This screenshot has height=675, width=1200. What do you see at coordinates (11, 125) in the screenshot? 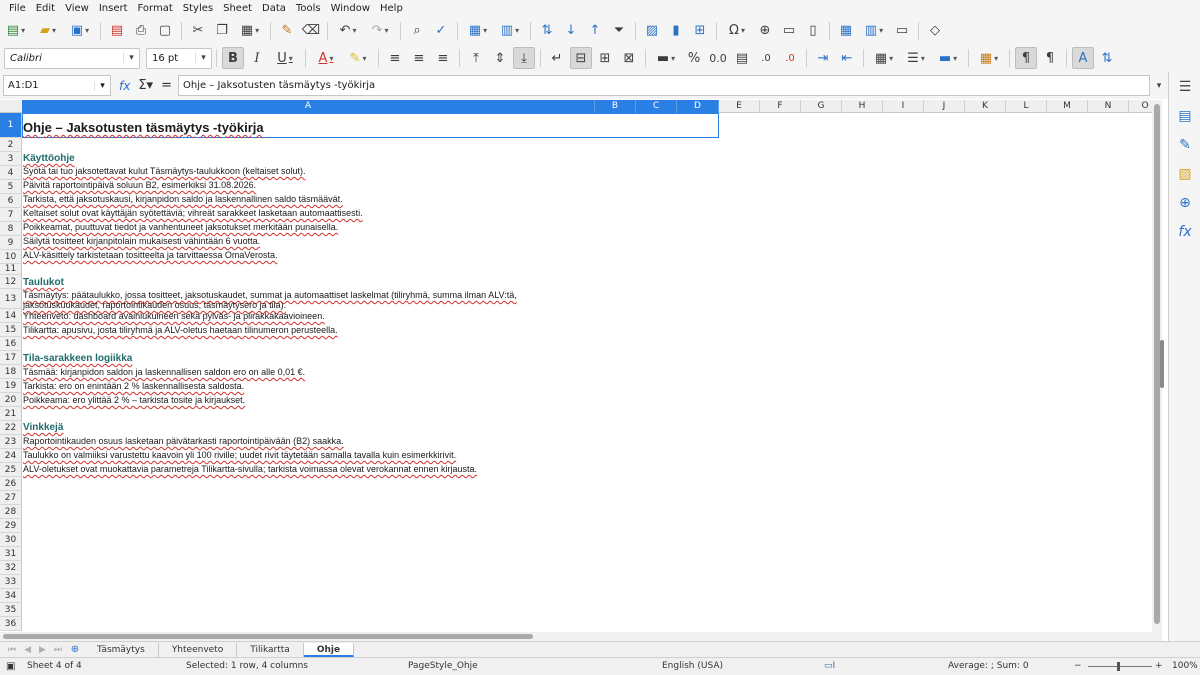
I see `row-header-1: 1` at bounding box center [11, 125].